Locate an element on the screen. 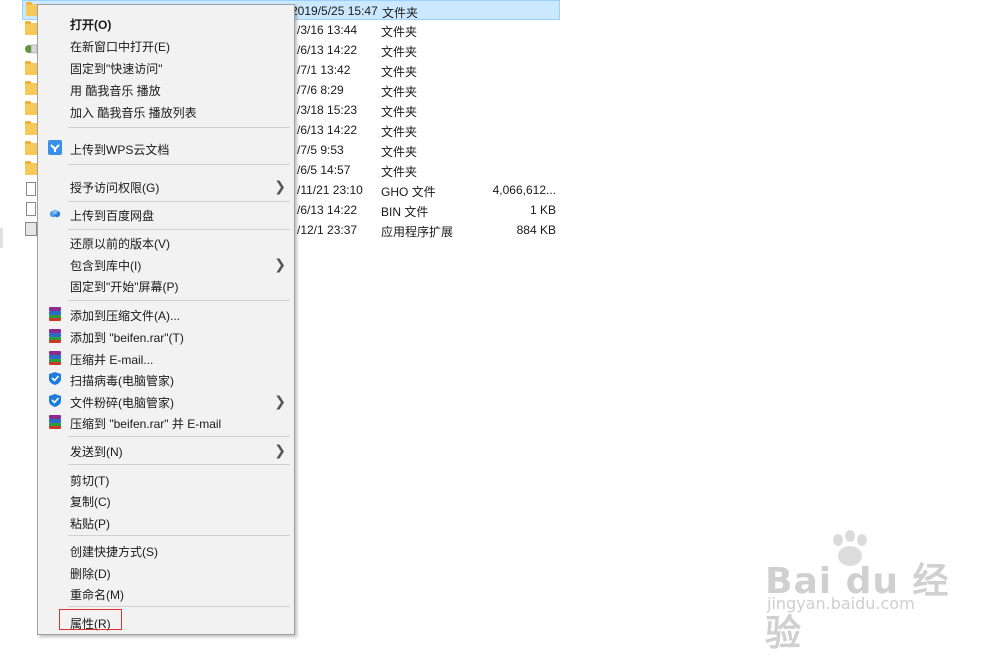 This screenshot has height=656, width=1000. file-date: /6/5 14:57 is located at coordinates (324, 170).